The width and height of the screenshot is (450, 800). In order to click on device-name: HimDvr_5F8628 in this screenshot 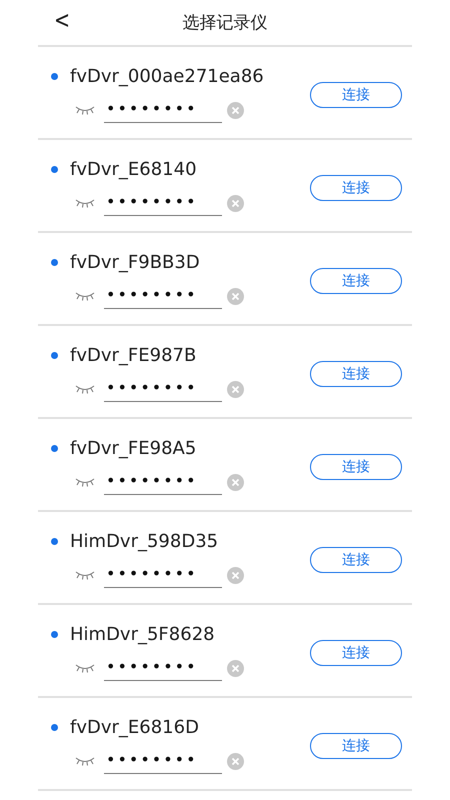, I will do `click(142, 634)`.